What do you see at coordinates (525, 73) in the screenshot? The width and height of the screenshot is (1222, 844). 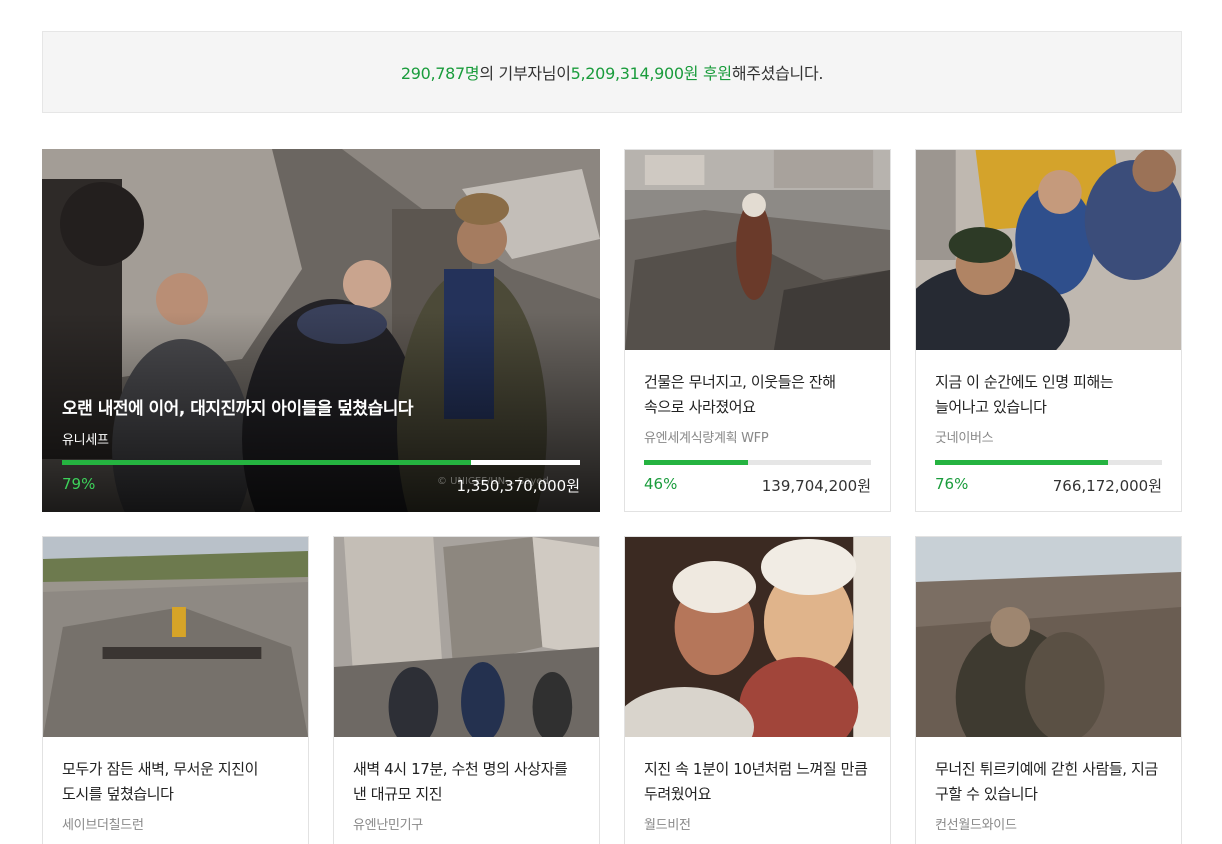 I see `summary-text-mid: 의 기부자님이` at bounding box center [525, 73].